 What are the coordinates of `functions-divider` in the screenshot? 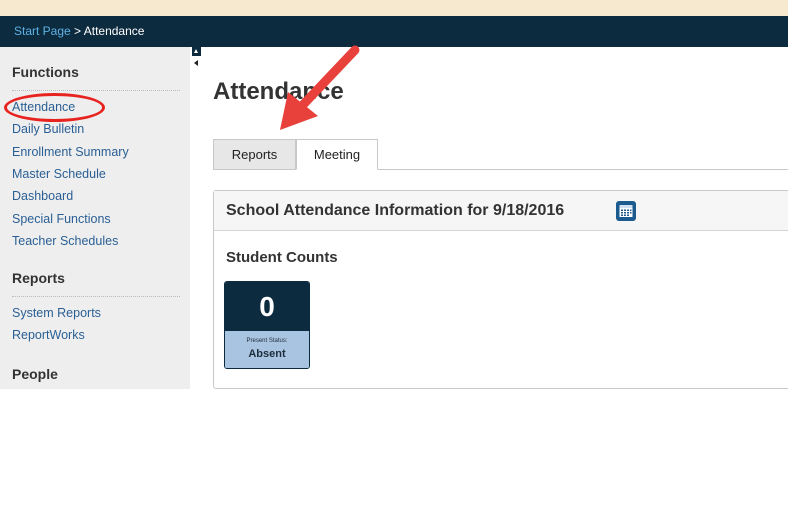 It's located at (96, 90).